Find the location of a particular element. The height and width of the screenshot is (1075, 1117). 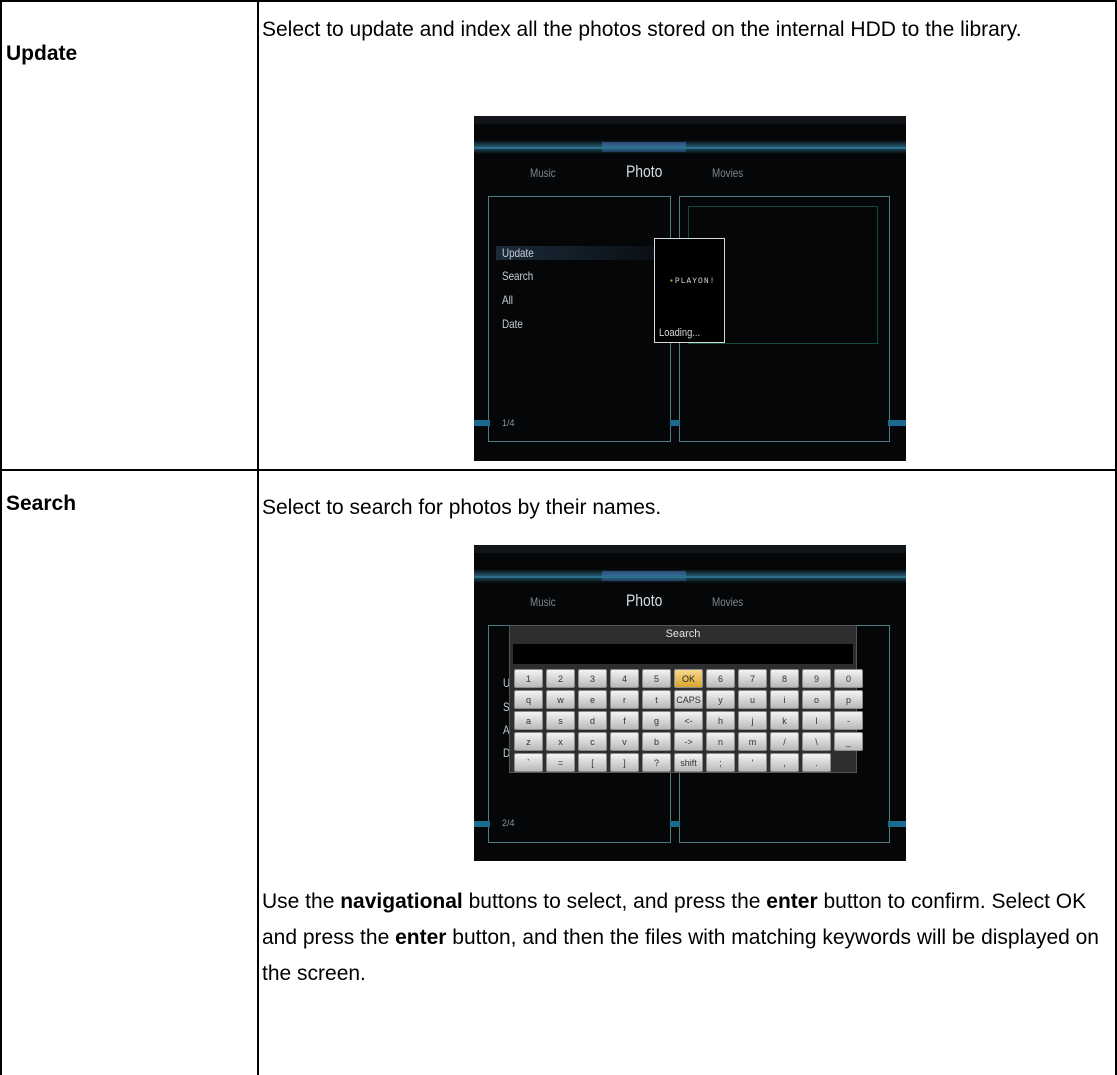

key: c is located at coordinates (592, 741).